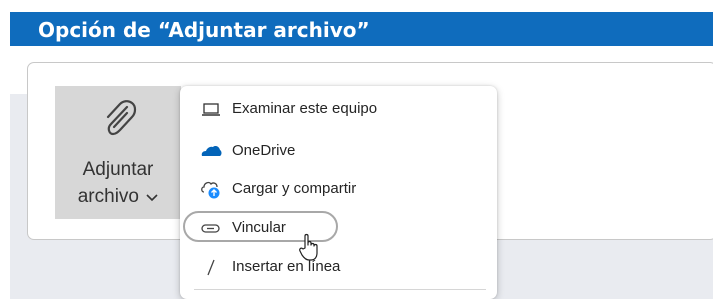  Describe the element at coordinates (286, 266) in the screenshot. I see `menu-item-label: Insertar en línea` at that location.